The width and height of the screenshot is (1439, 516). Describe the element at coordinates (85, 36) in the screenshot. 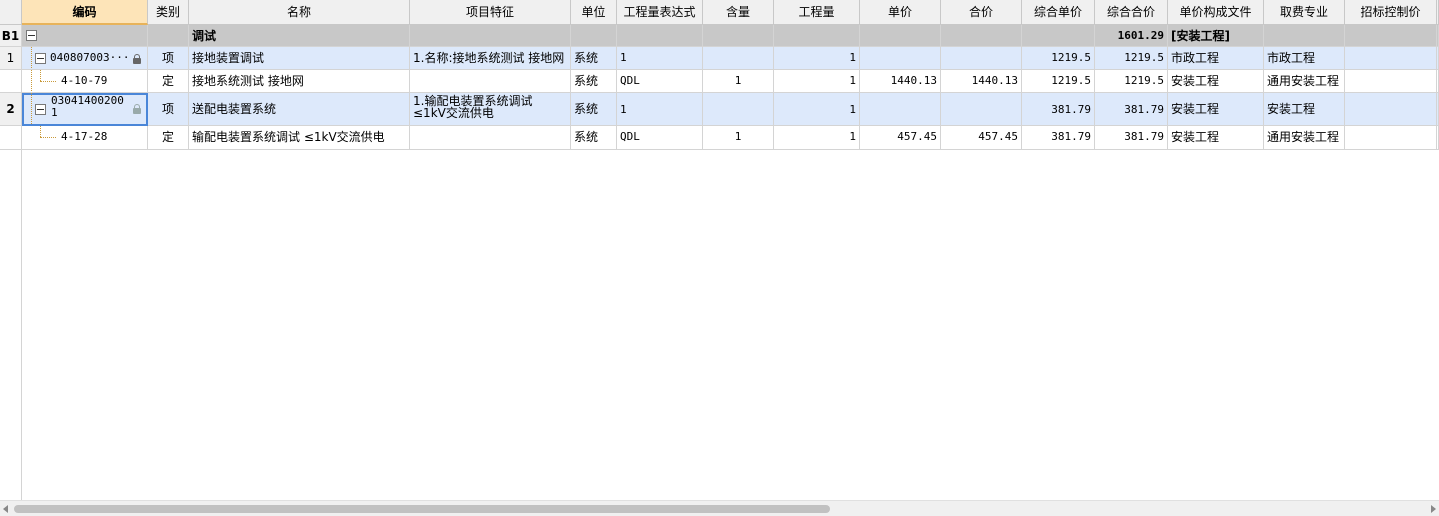

I see `cell-code` at that location.